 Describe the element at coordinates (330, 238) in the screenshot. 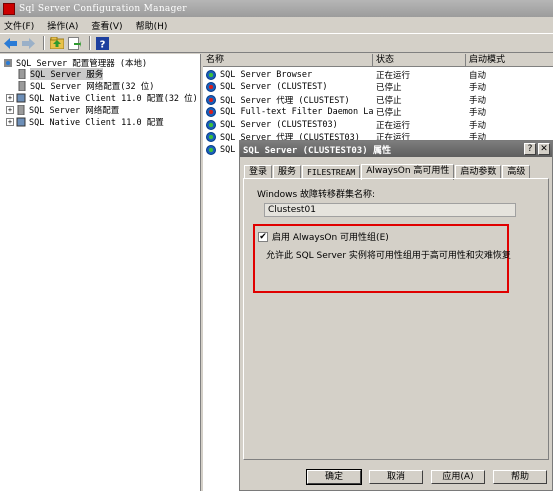

I see `enable-alwayson-label: 启用 AlwaysOn 可用性组(E)` at that location.